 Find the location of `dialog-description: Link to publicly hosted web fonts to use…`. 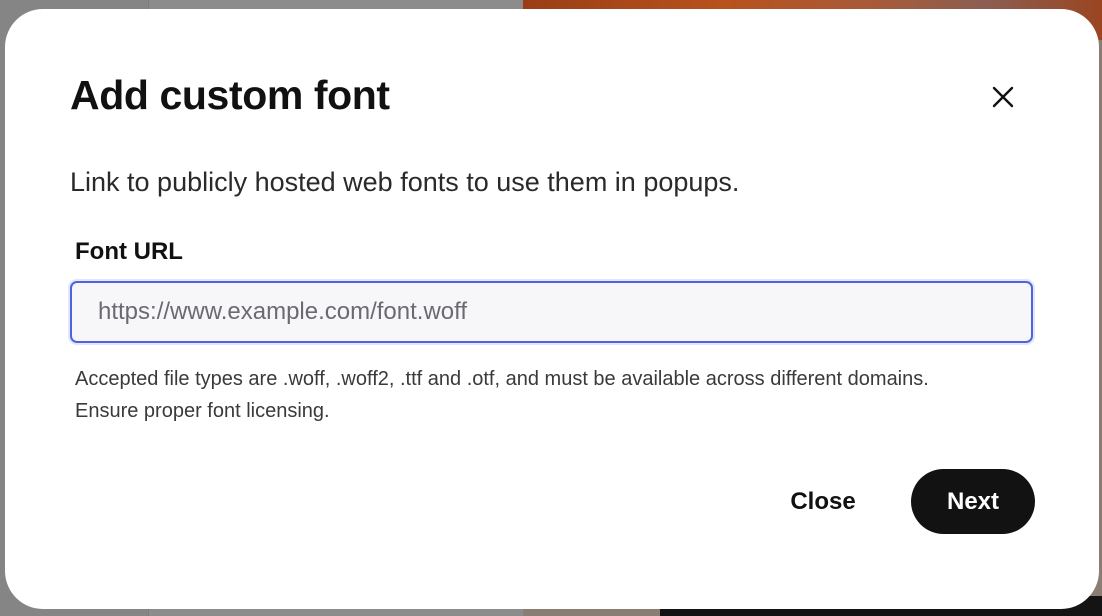

dialog-description: Link to publicly hosted web fonts to use… is located at coordinates (405, 182).